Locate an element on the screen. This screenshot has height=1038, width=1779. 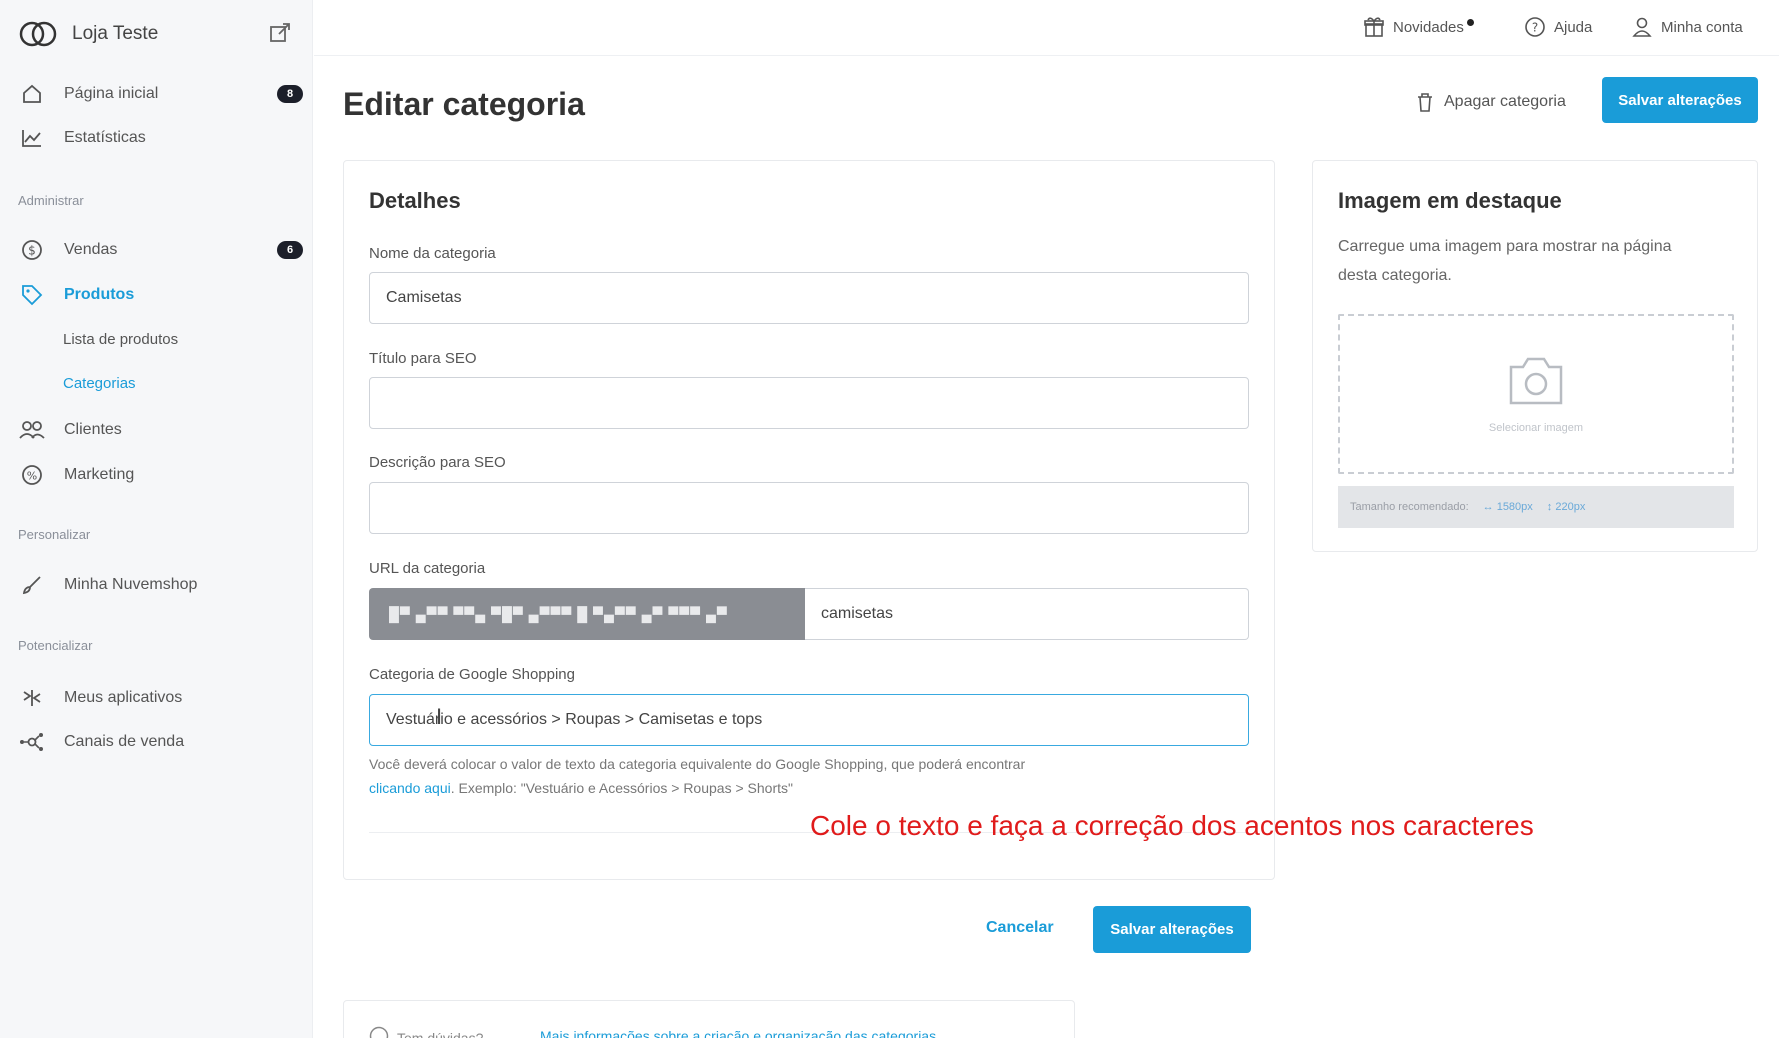
sidebar-item-label: Canais de venda is located at coordinates (124, 741).